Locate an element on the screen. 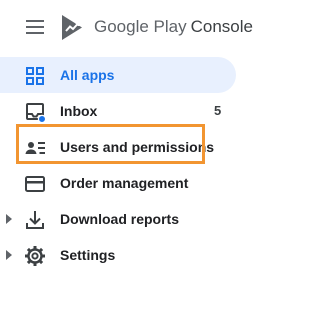  play-console-logo-icon is located at coordinates (72, 27).